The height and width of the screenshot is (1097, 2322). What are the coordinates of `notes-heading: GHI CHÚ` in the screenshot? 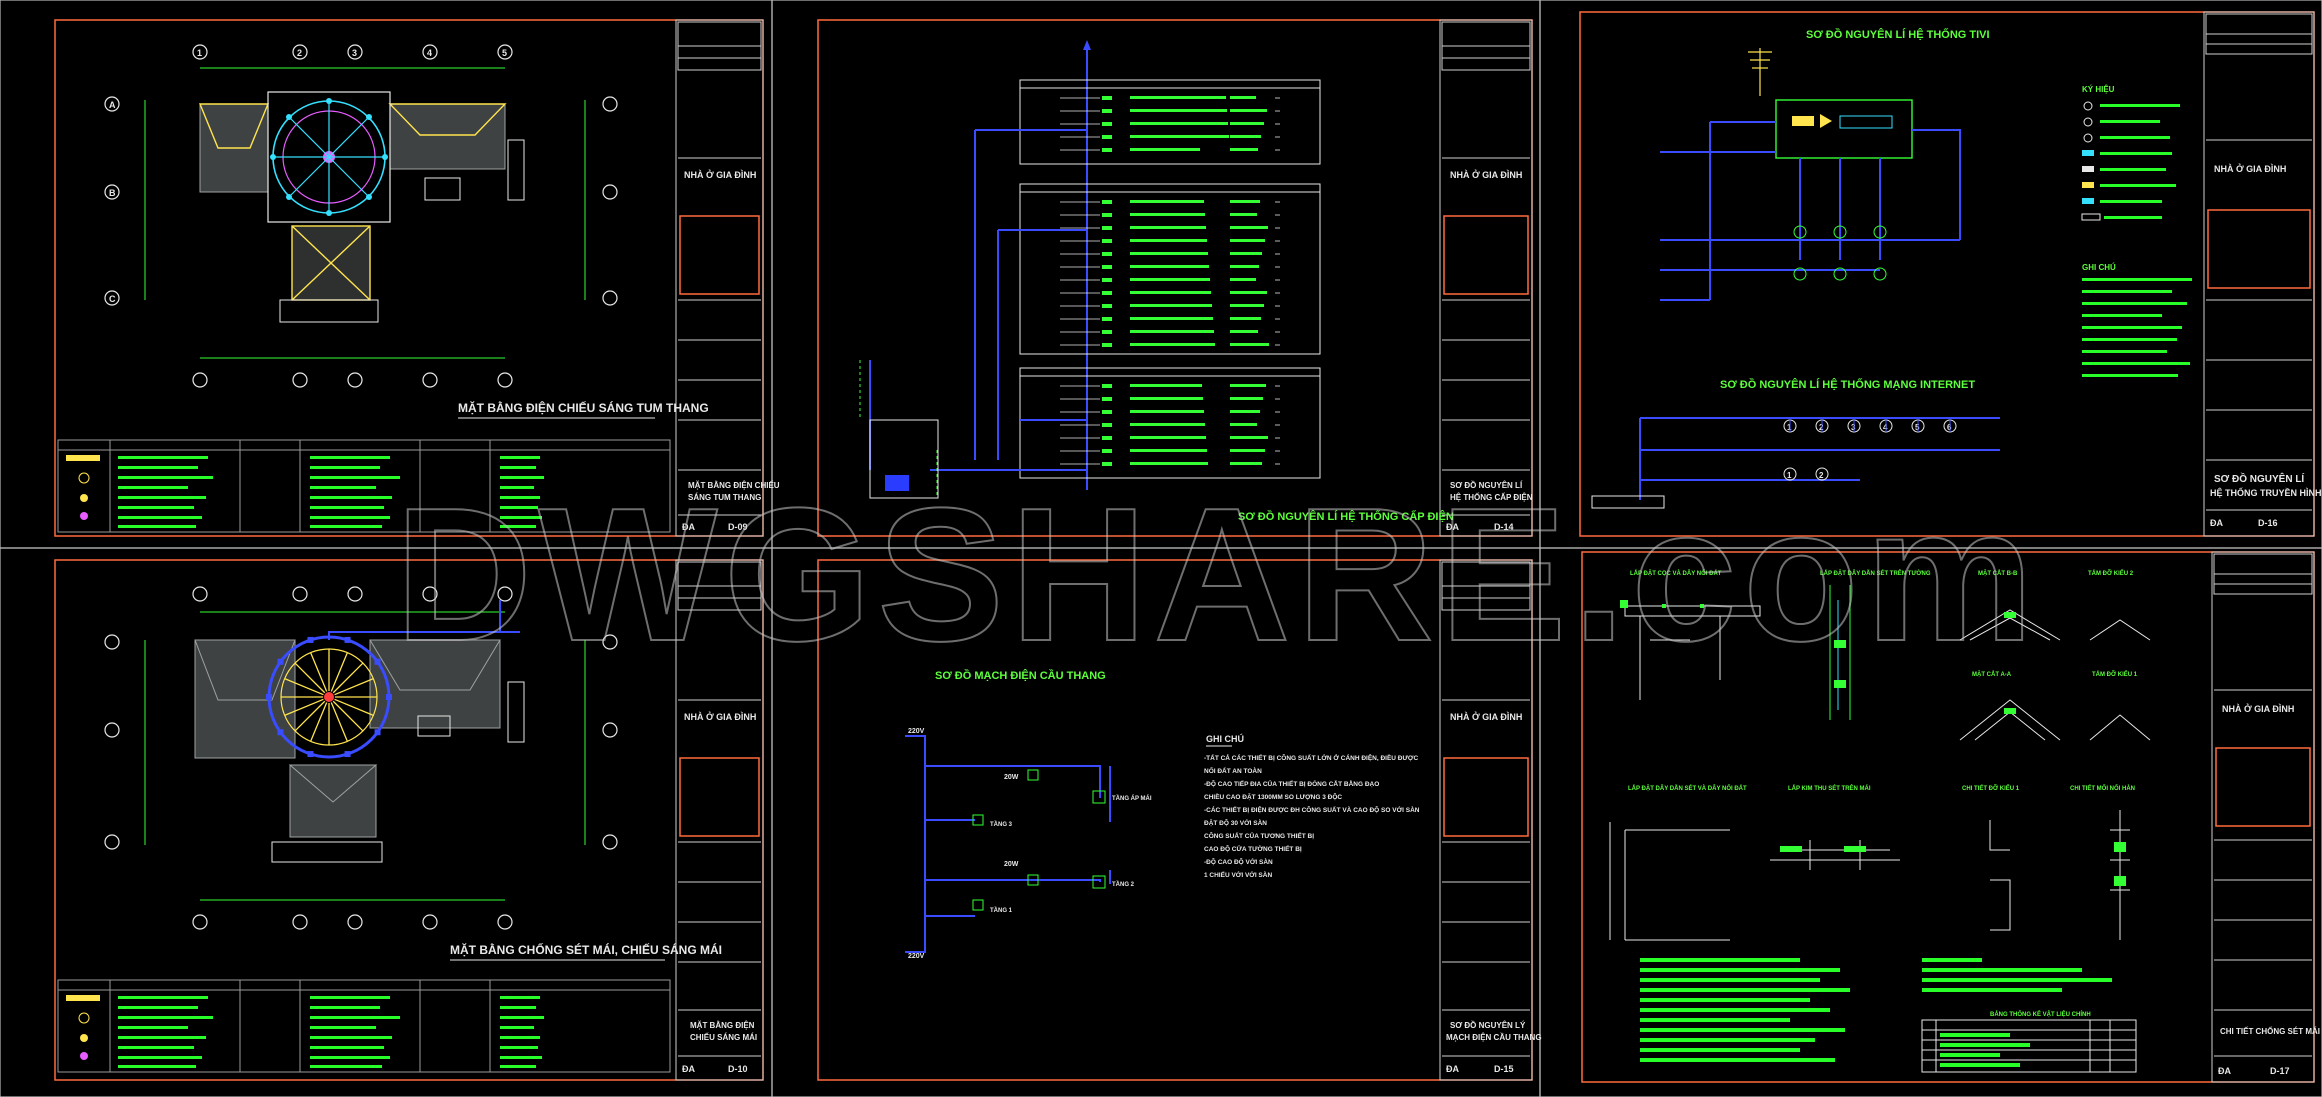 It's located at (1225, 738).